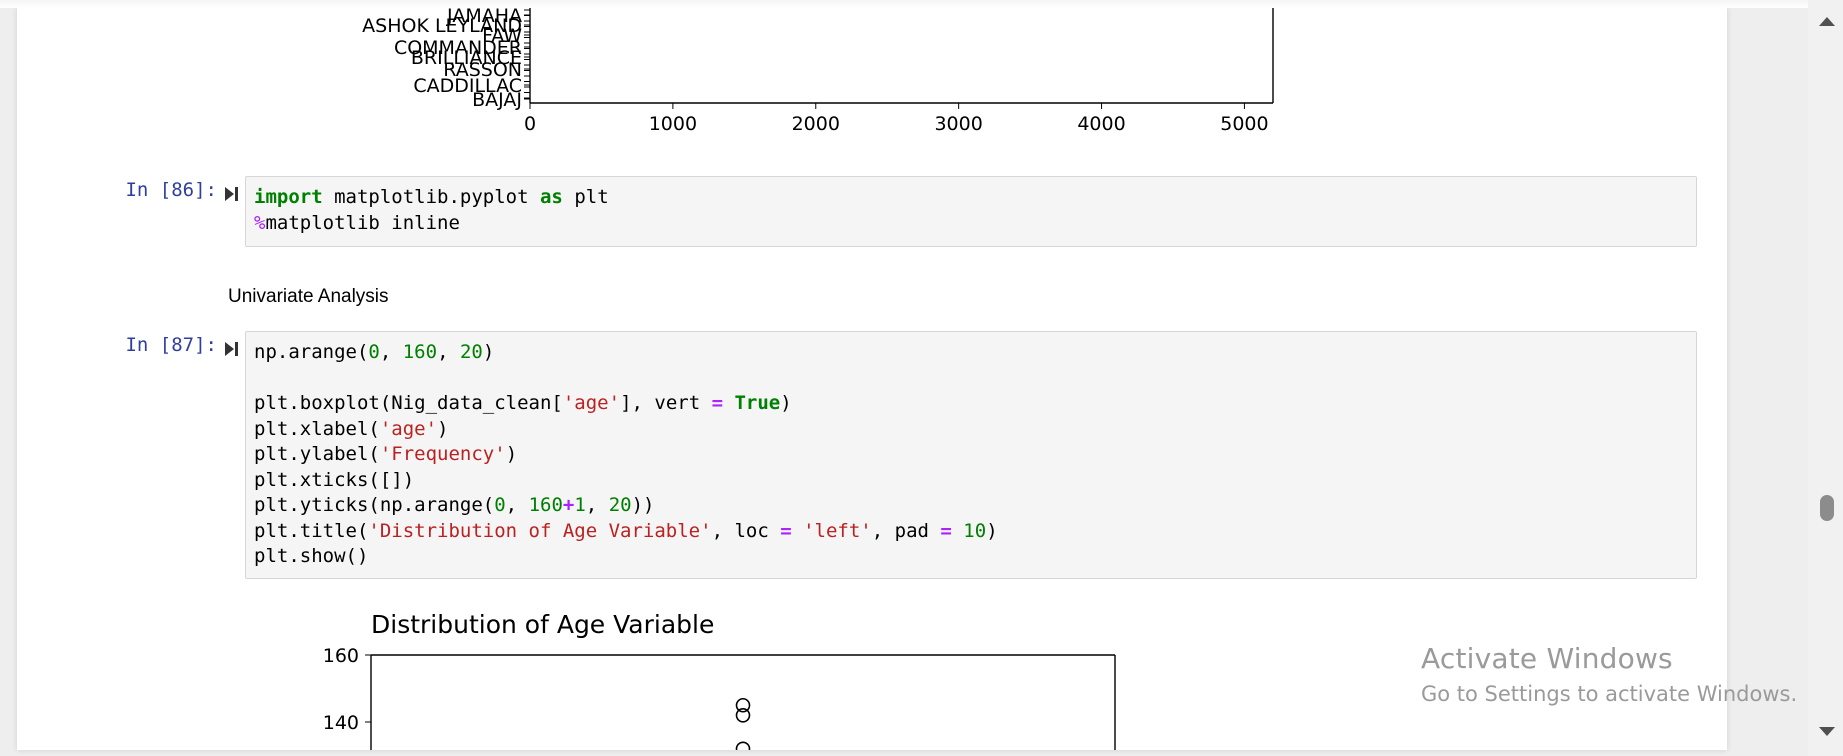 This screenshot has width=1843, height=756. I want to click on code-token: matplotlib inline, so click(362, 222).